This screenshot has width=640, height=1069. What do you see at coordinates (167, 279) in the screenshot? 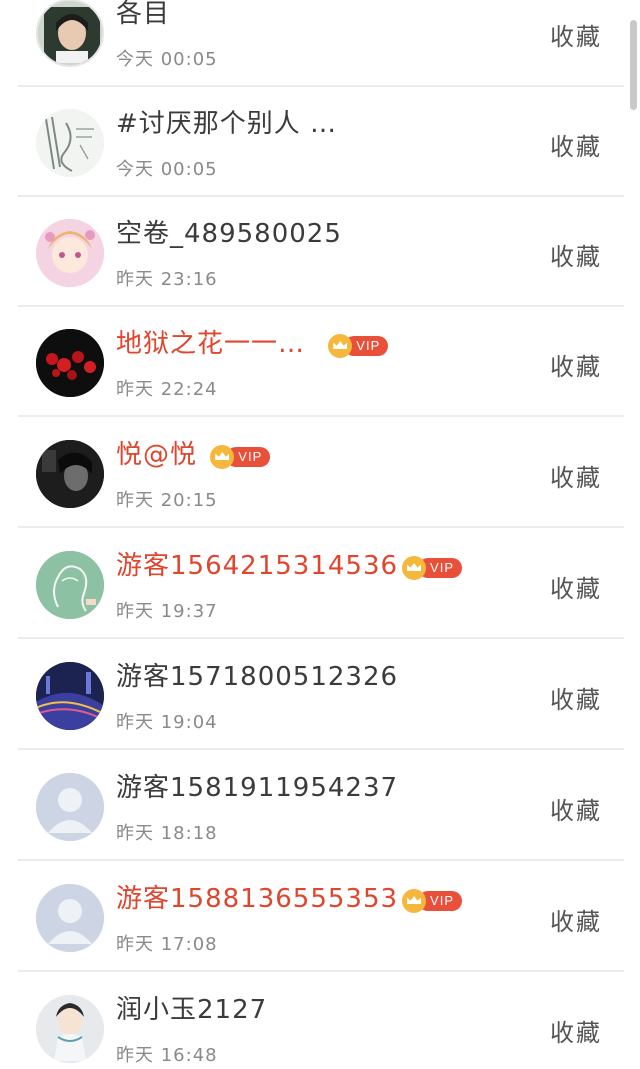
I see `timestamp: 昨天 23:16` at bounding box center [167, 279].